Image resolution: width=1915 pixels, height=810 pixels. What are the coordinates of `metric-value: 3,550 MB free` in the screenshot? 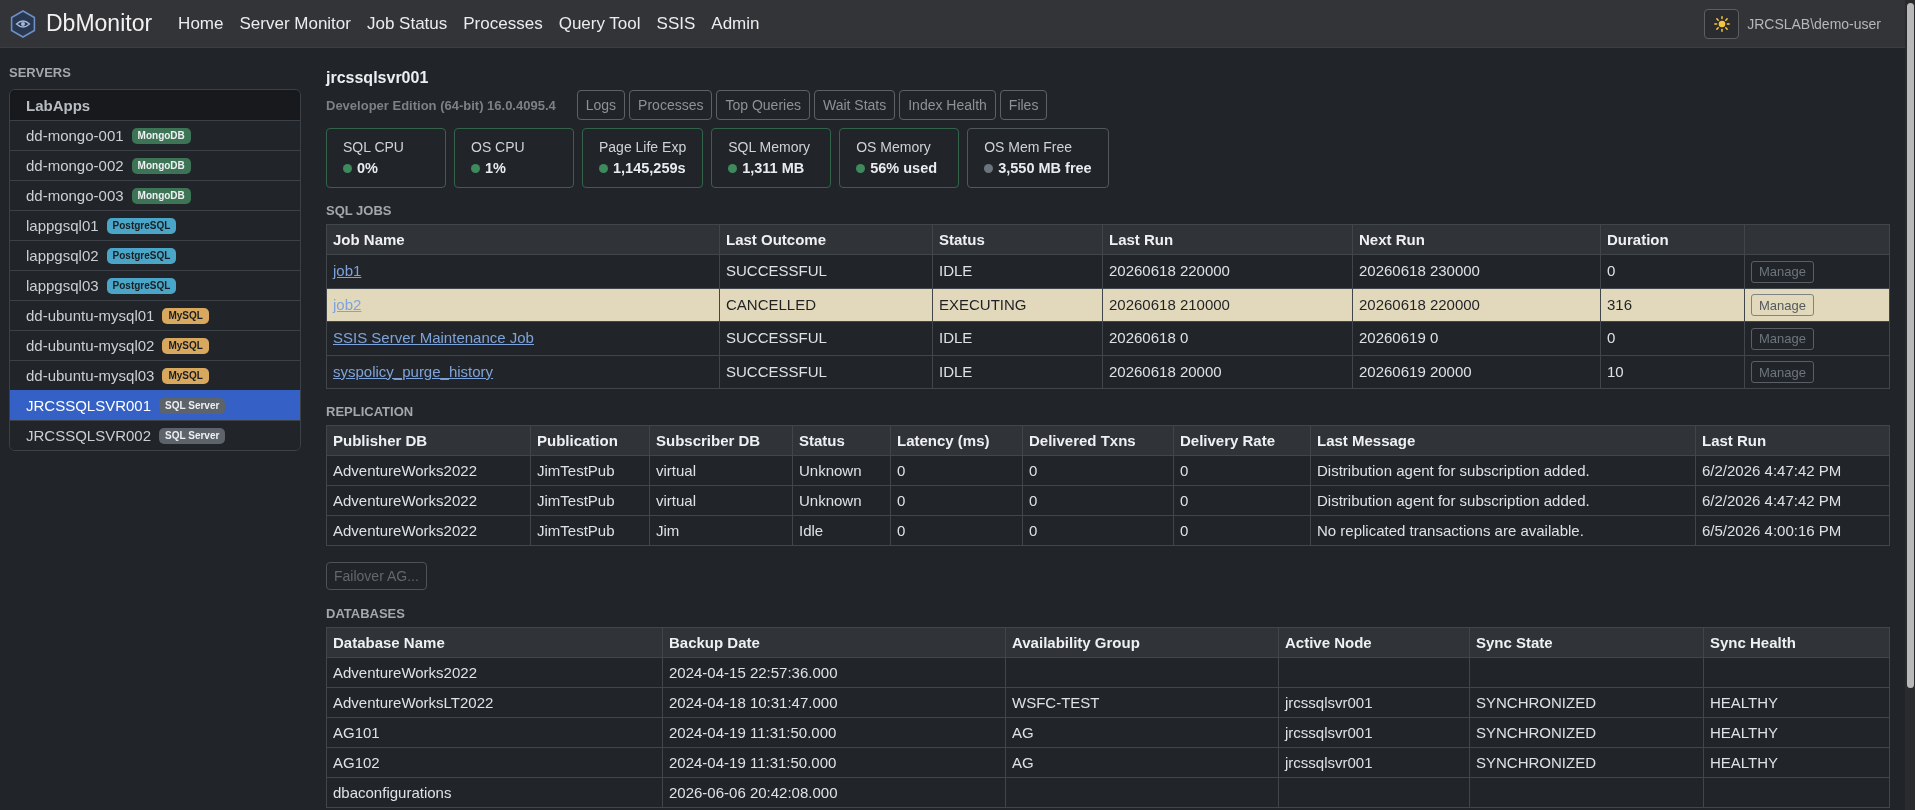 It's located at (1045, 168).